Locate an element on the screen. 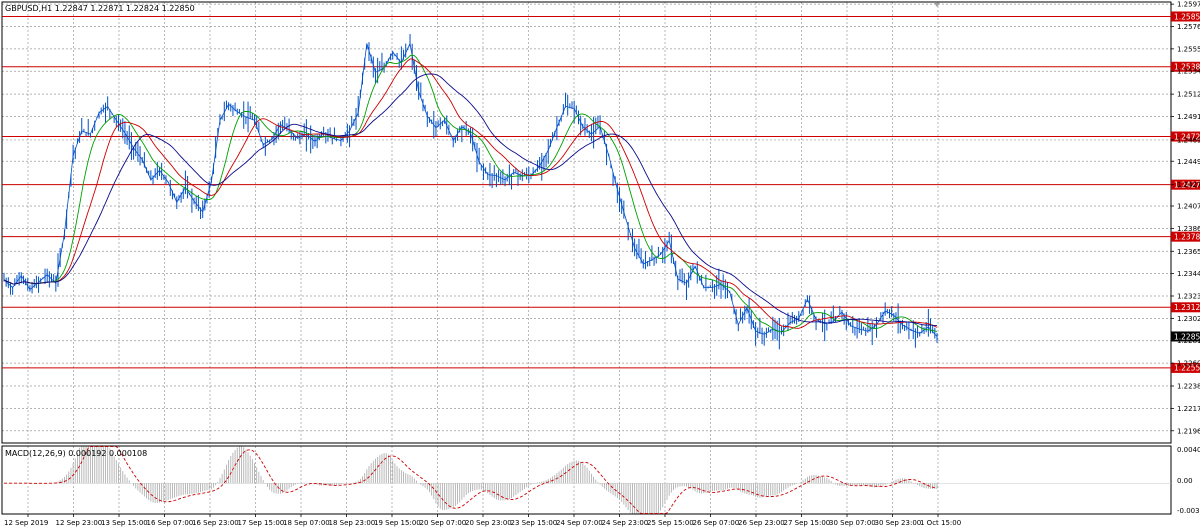  x-tick-label: 12 Sep 23:00 is located at coordinates (79, 523).